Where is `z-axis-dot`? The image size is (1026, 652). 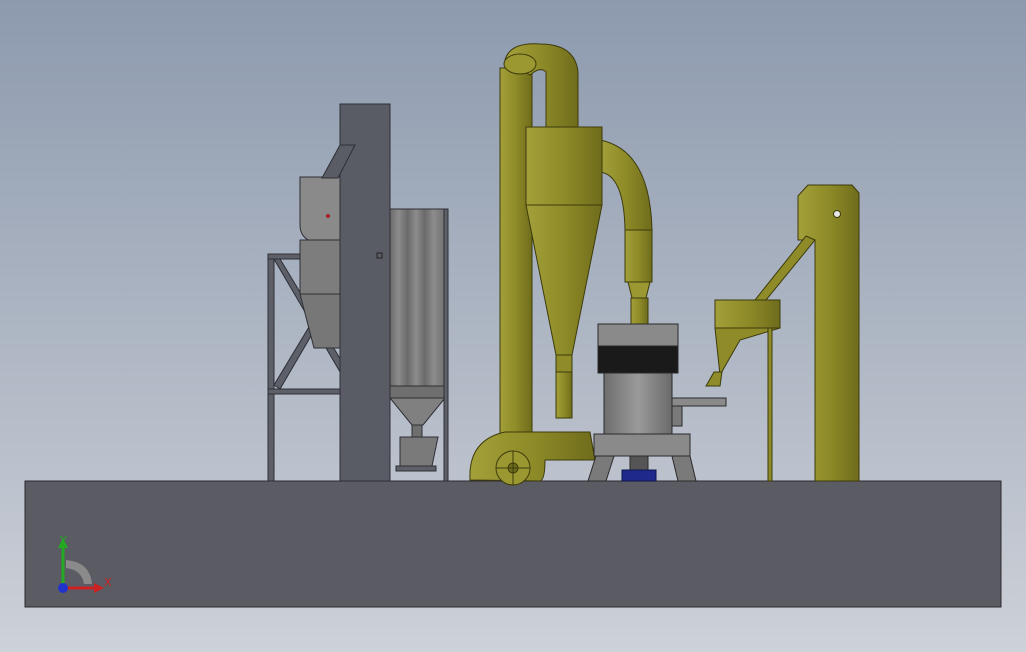
z-axis-dot is located at coordinates (63, 588).